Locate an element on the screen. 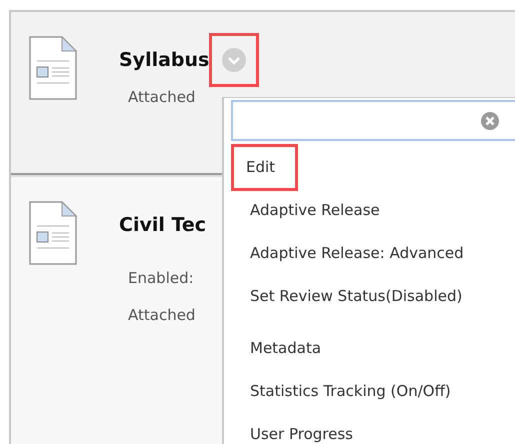  item-title: Civil Tec is located at coordinates (162, 225).